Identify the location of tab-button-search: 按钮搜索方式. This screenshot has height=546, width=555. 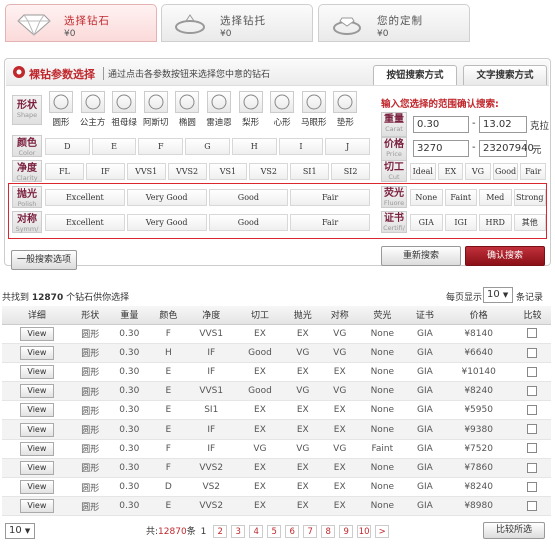
(415, 75).